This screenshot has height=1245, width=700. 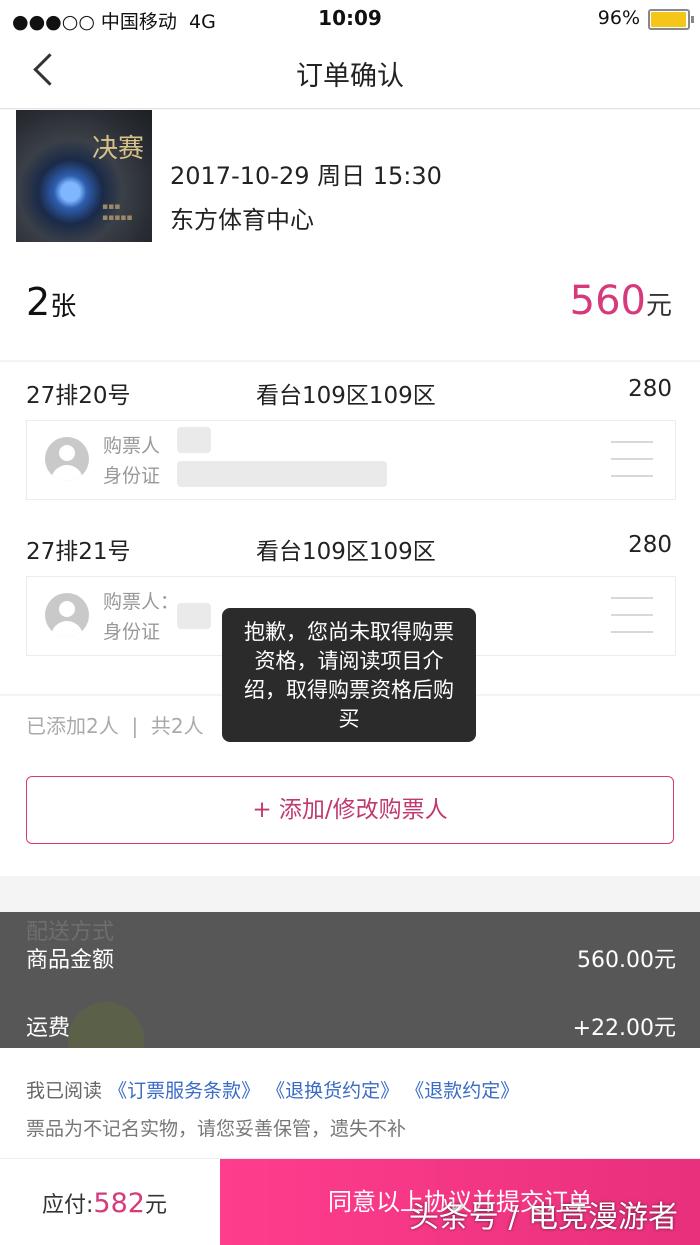 I want to click on refund-link: 《退款约定》, so click(x=462, y=1091).